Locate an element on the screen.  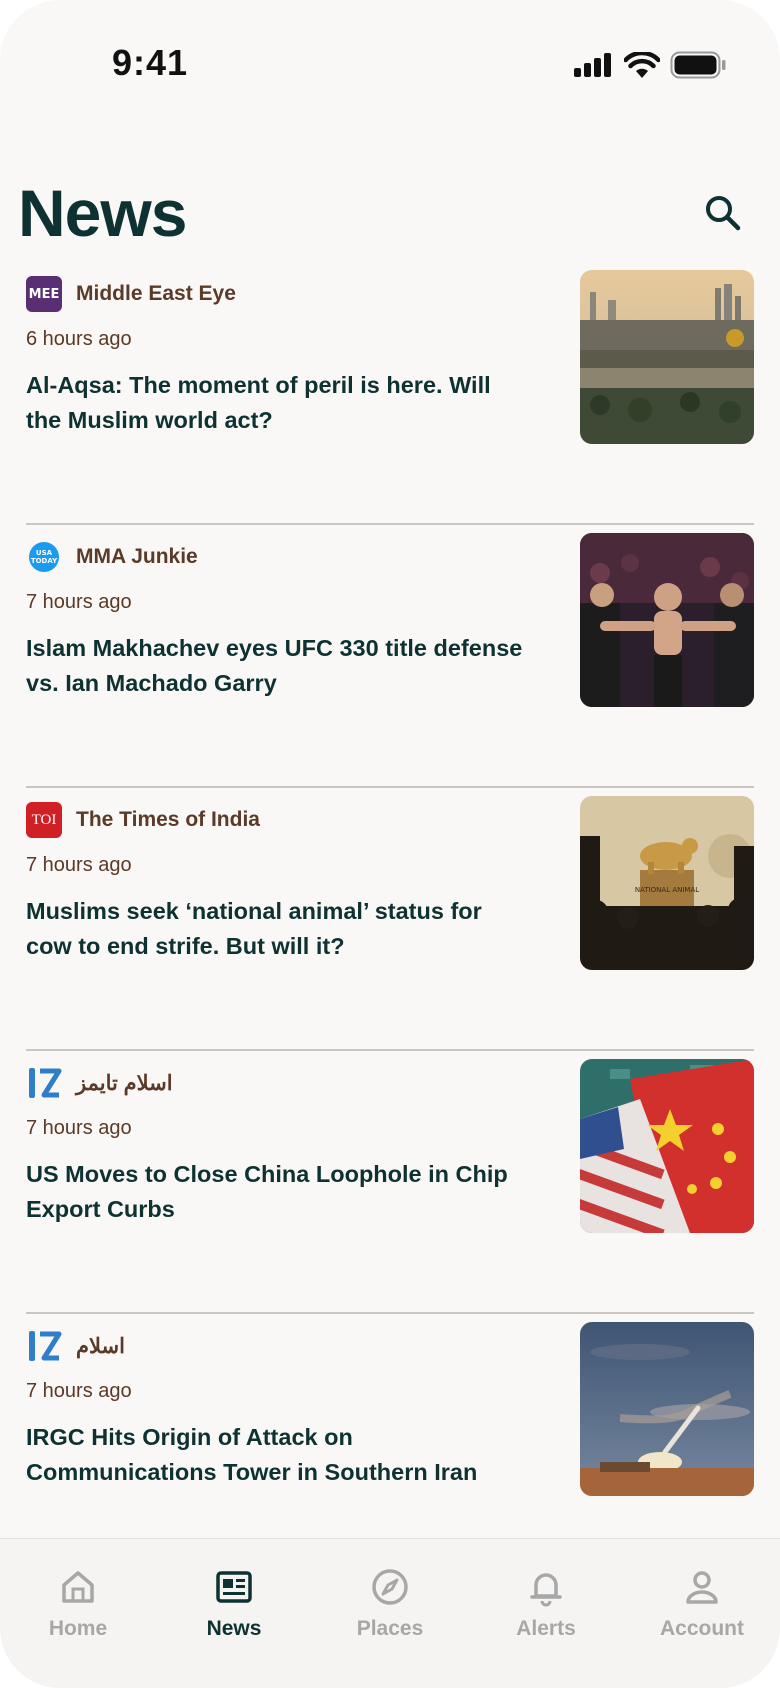
newspaper-icon is located at coordinates (234, 1587).